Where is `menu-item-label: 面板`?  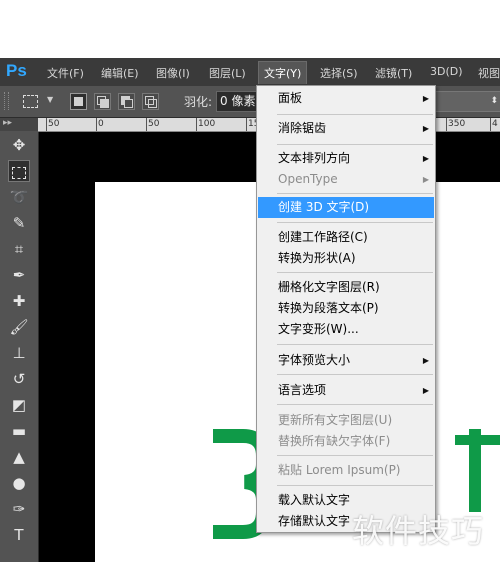
menu-item-label: 面板 is located at coordinates (290, 98).